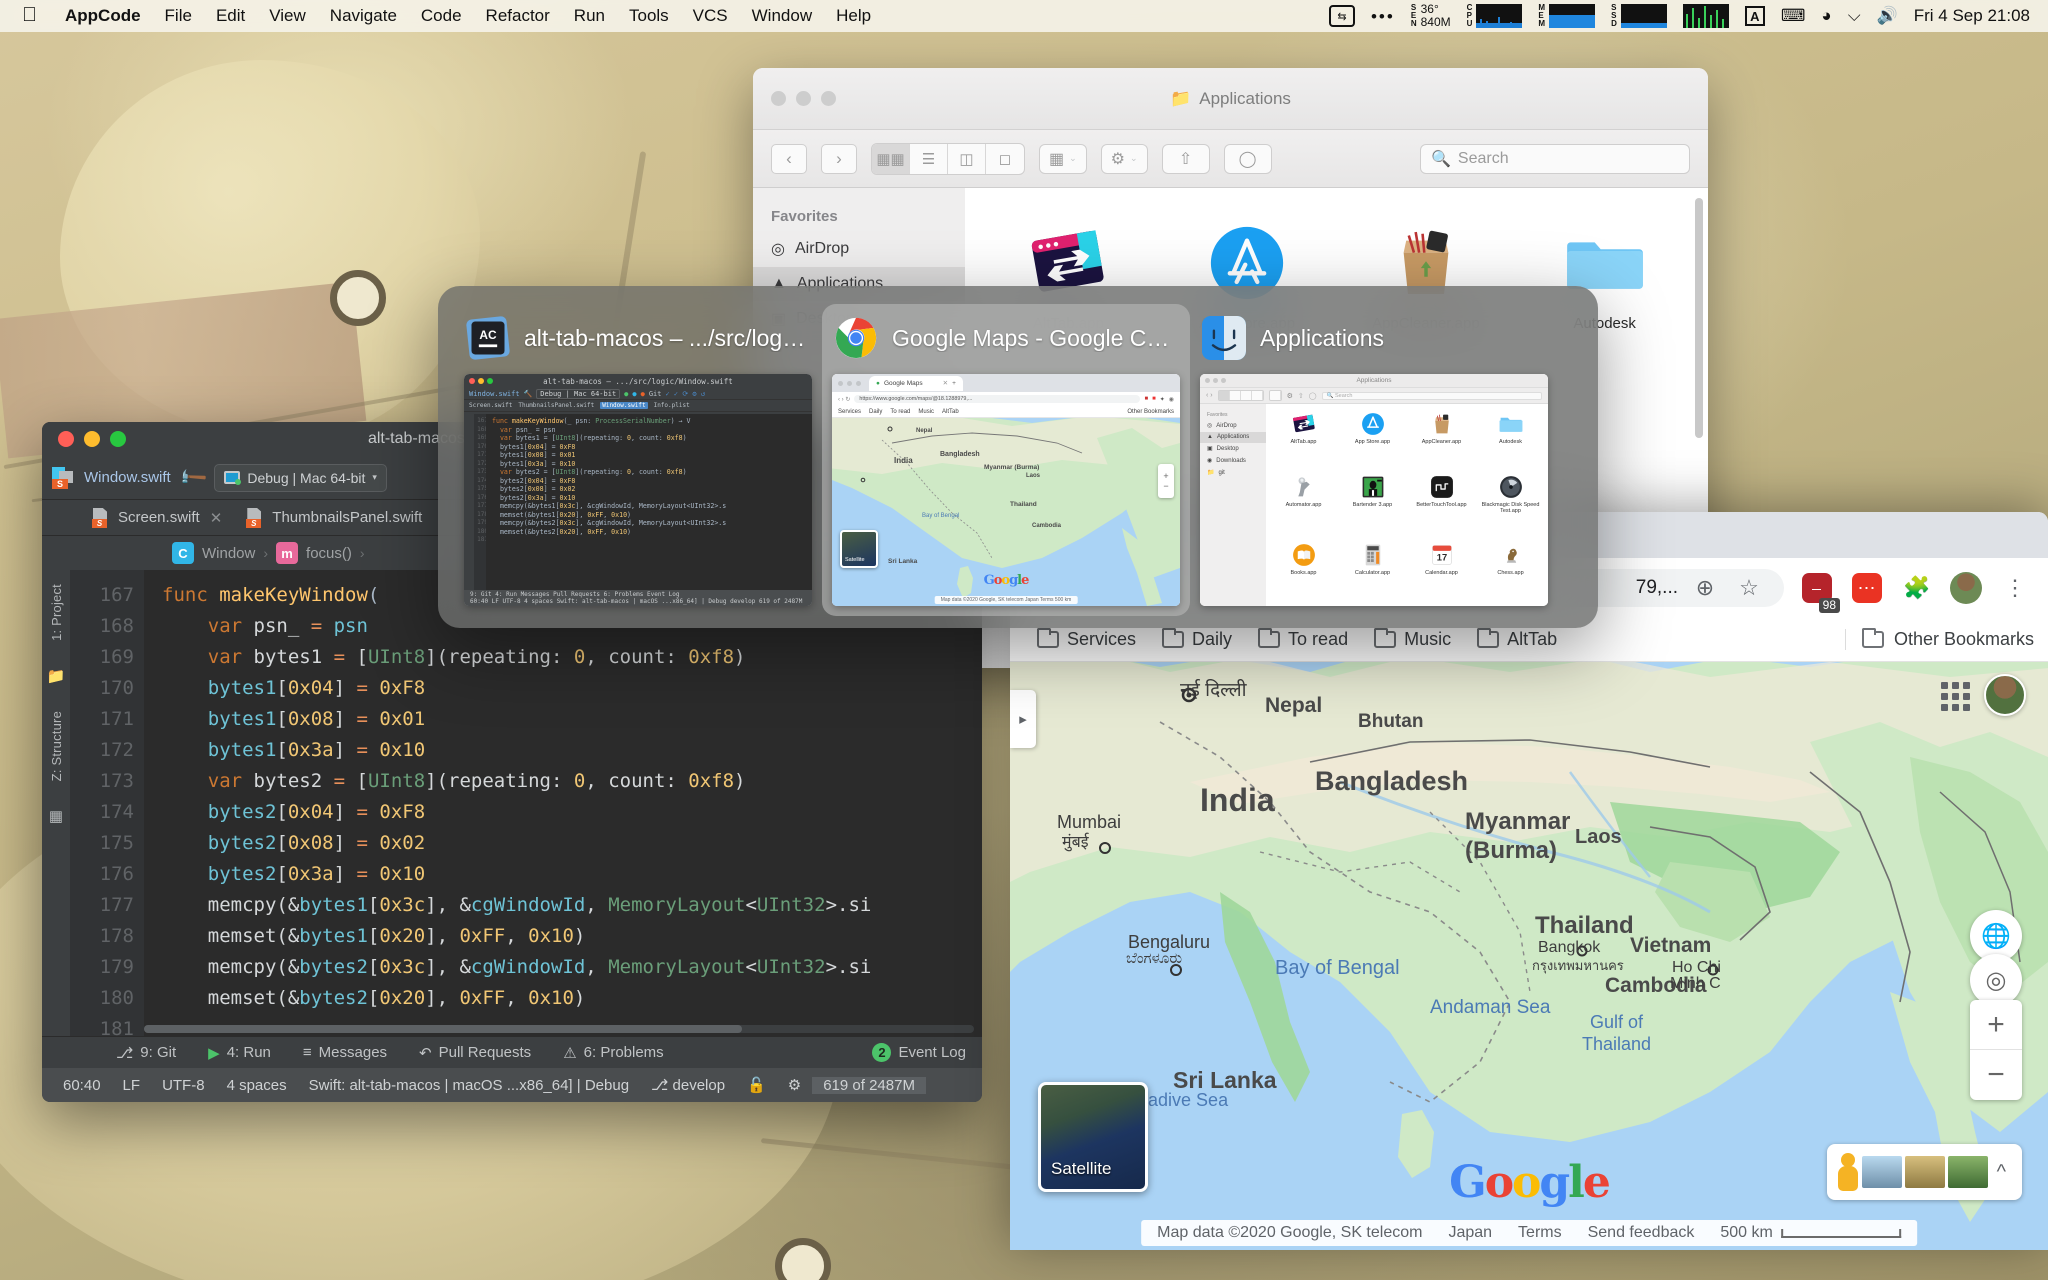 This screenshot has height=1280, width=2048. Describe the element at coordinates (56, 676) in the screenshot. I see `folder-icon: 📁` at that location.